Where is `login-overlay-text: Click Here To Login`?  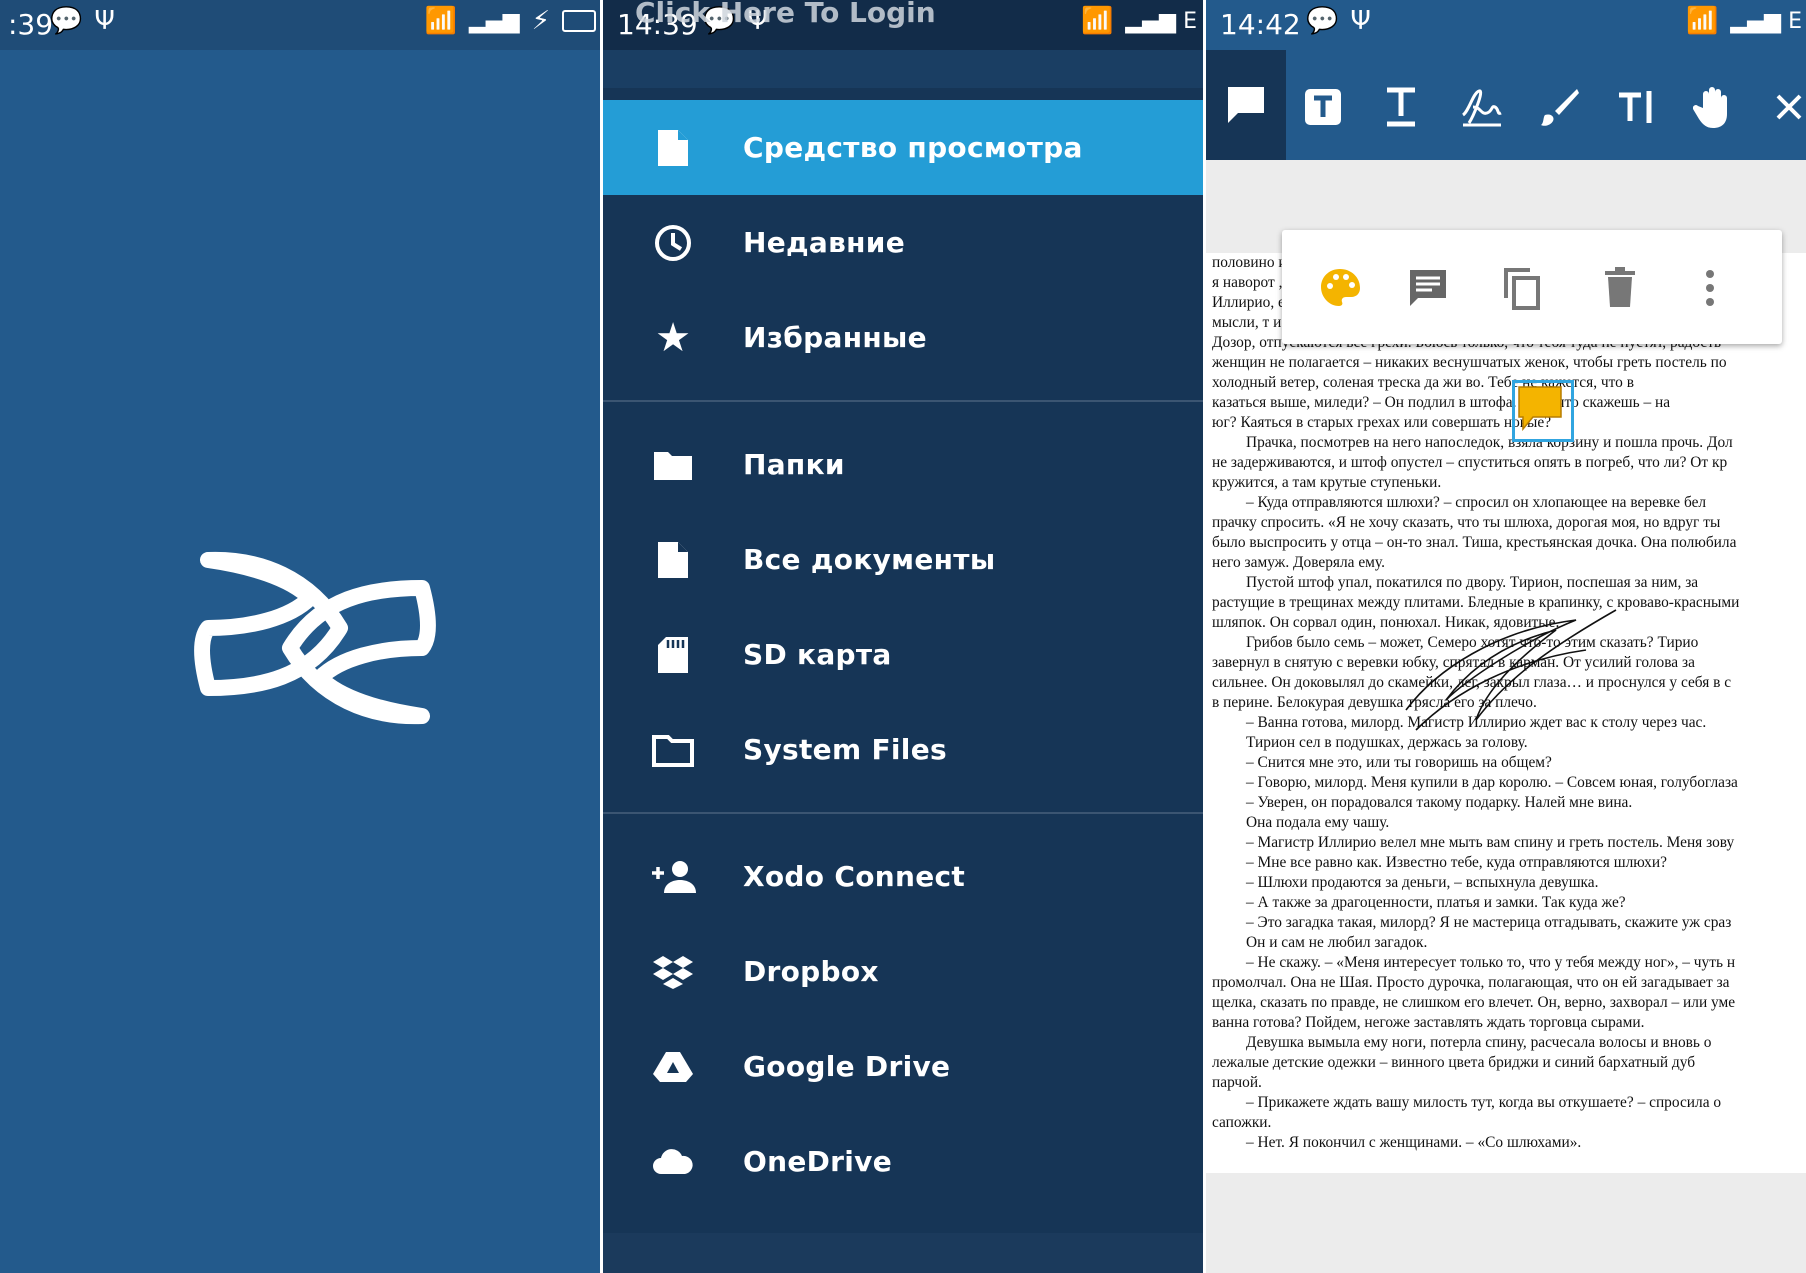
login-overlay-text: Click Here To Login is located at coordinates (785, 14).